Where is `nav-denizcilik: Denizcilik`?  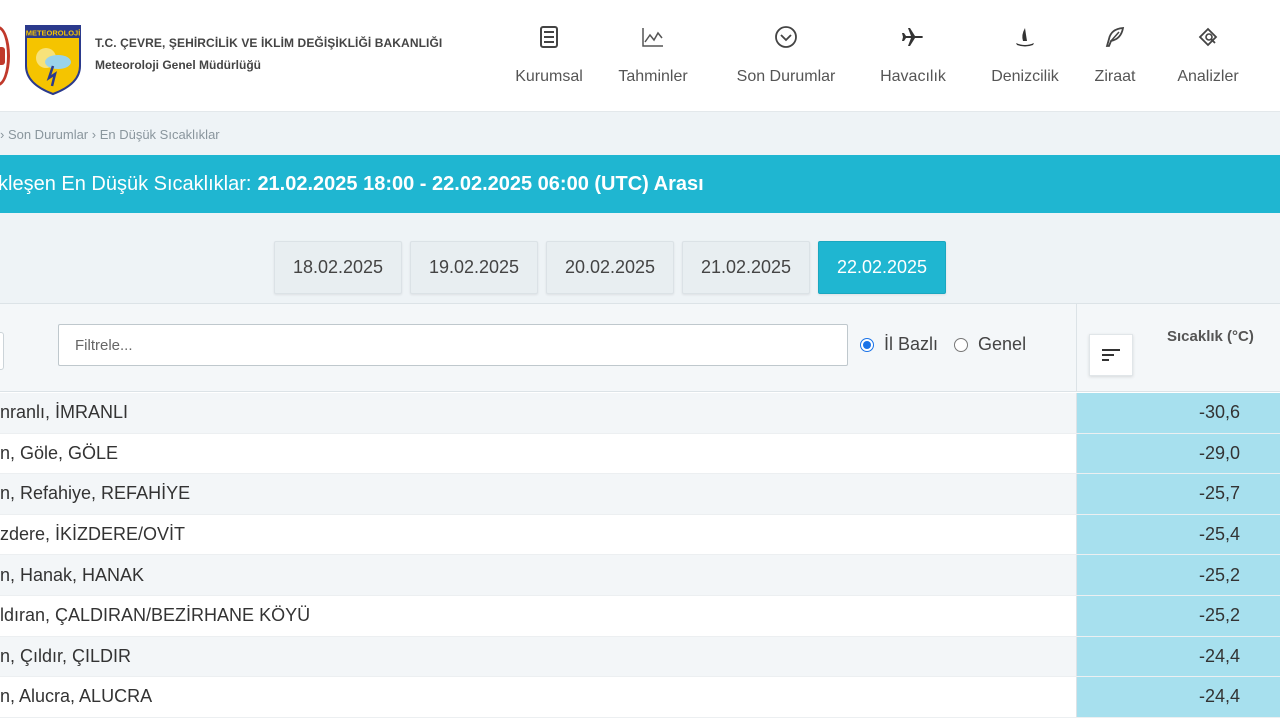 nav-denizcilik: Denizcilik is located at coordinates (1025, 55).